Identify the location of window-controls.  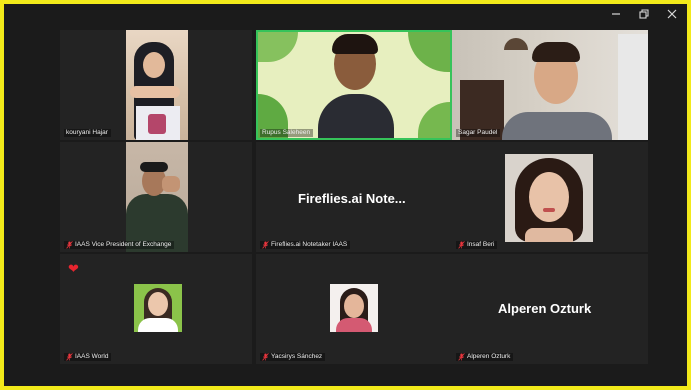
(644, 14).